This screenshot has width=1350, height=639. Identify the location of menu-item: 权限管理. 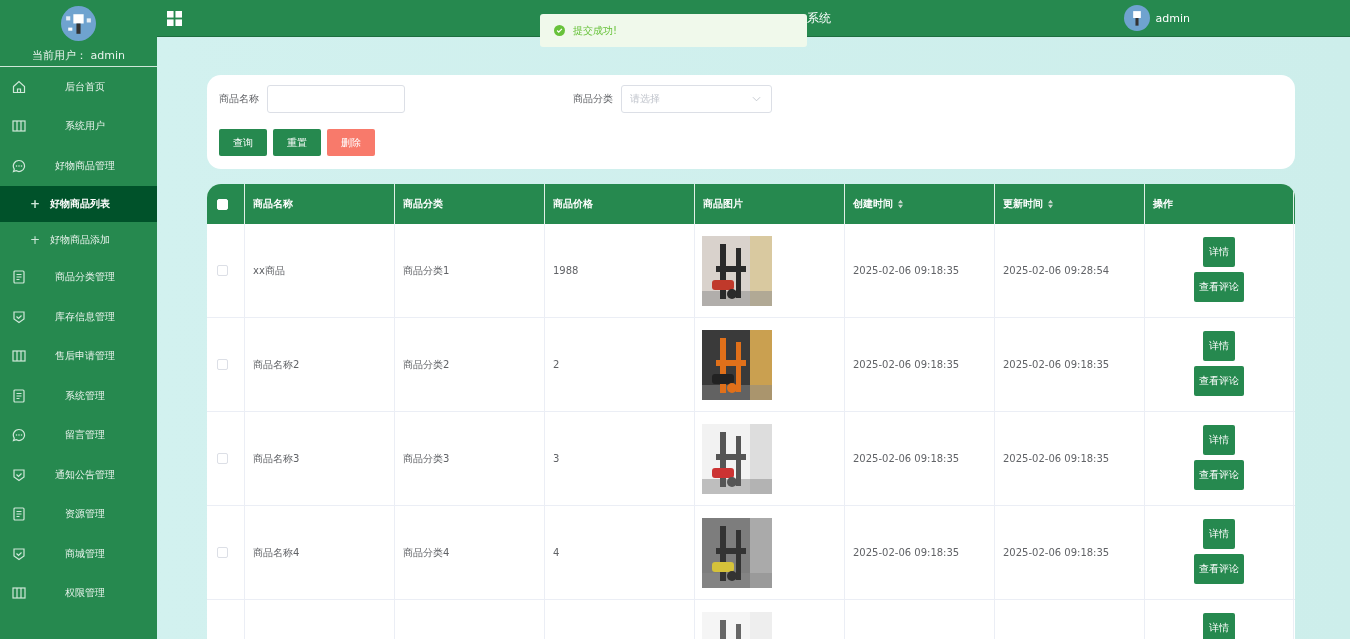
(78, 593).